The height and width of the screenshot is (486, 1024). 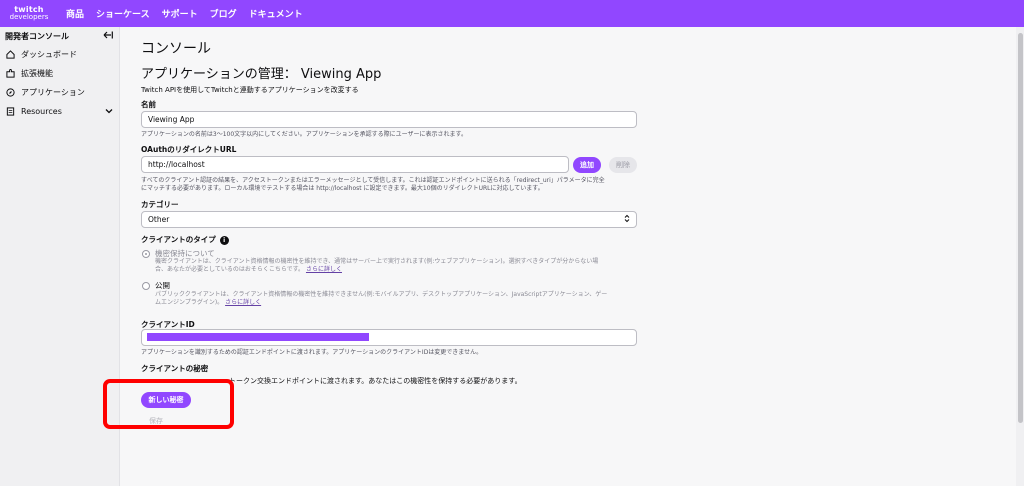 I want to click on public-learn-more-link: さらに詳しく, so click(x=243, y=302).